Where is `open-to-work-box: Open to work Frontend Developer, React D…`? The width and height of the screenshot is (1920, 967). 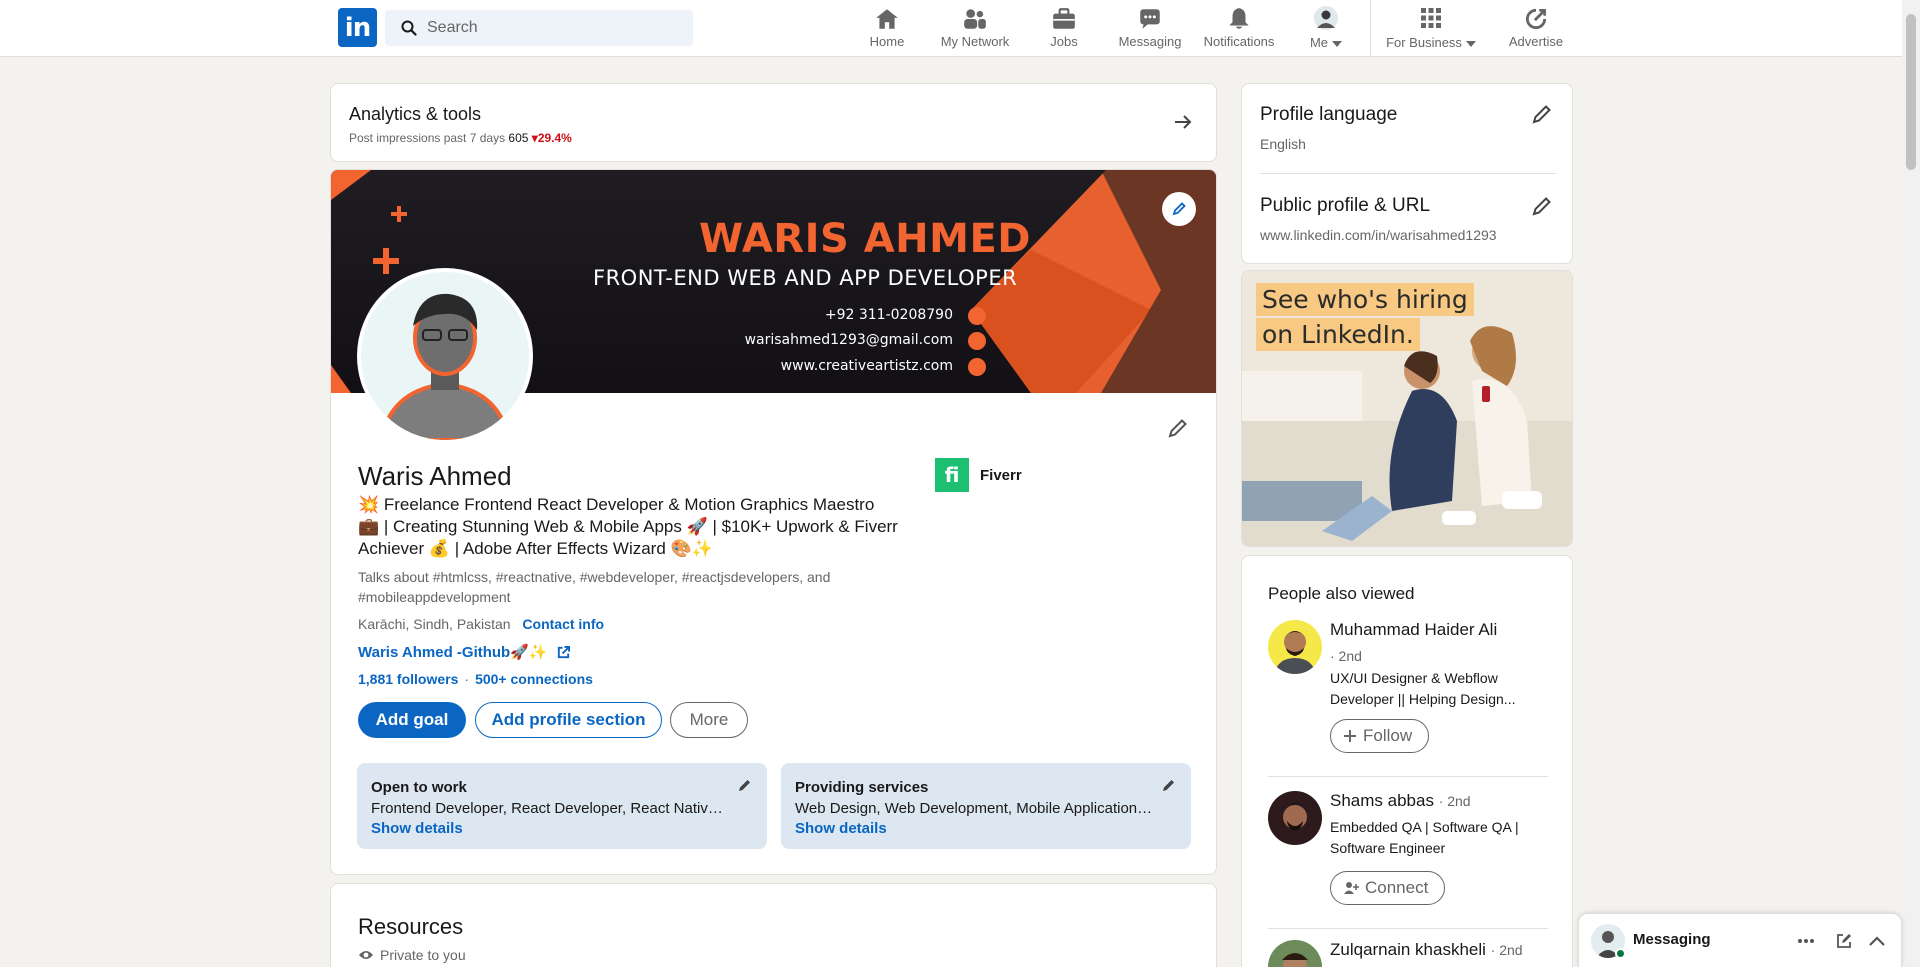
open-to-work-box: Open to work Frontend Developer, React D… is located at coordinates (562, 806).